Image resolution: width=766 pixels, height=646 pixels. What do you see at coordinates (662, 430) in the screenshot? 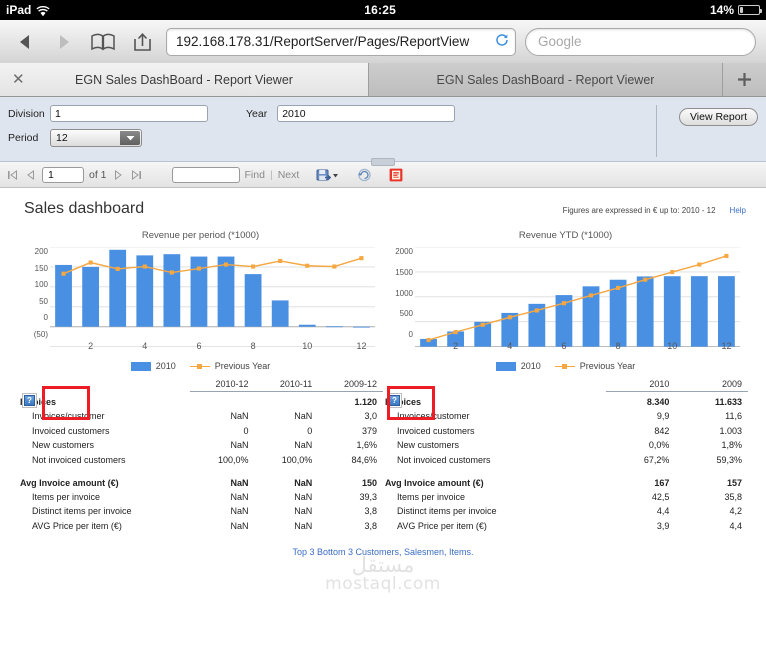
I see `table-cell: 842` at bounding box center [662, 430].